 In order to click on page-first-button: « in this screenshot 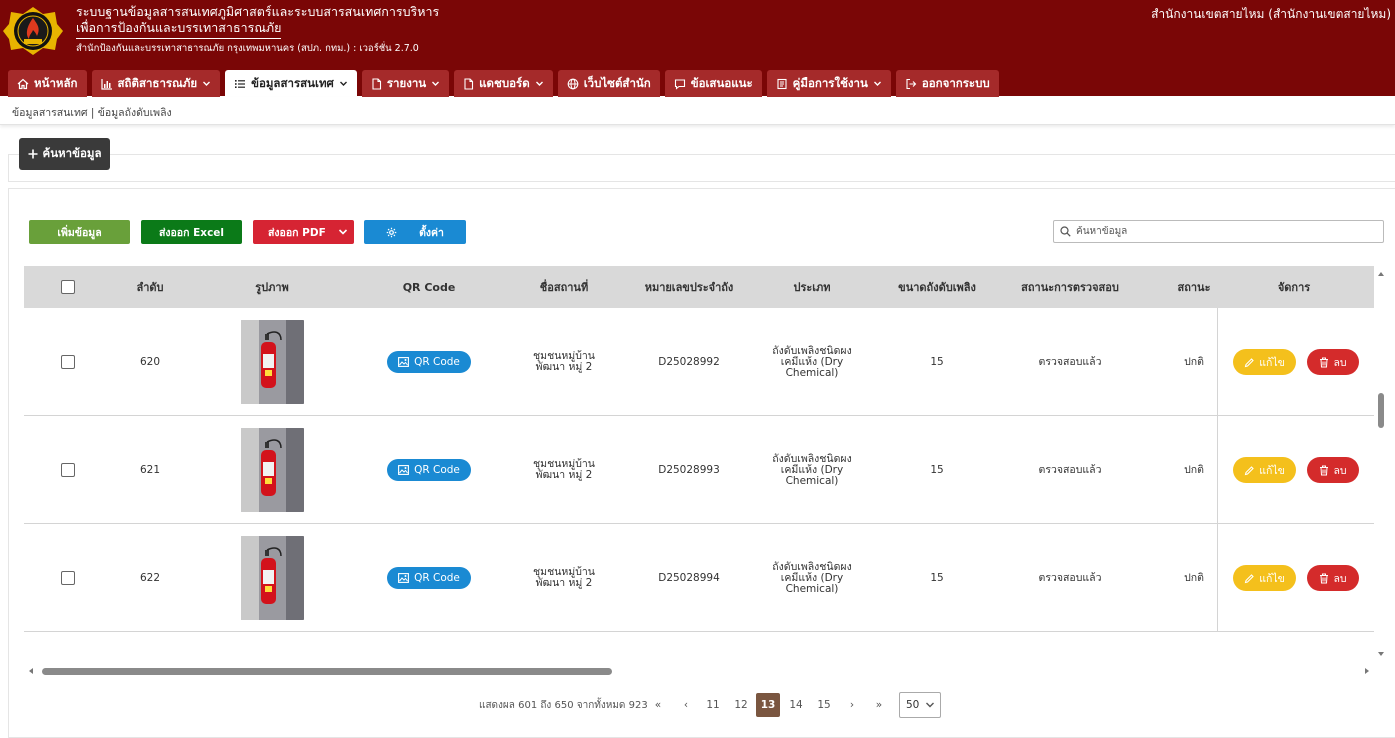, I will do `click(658, 705)`.